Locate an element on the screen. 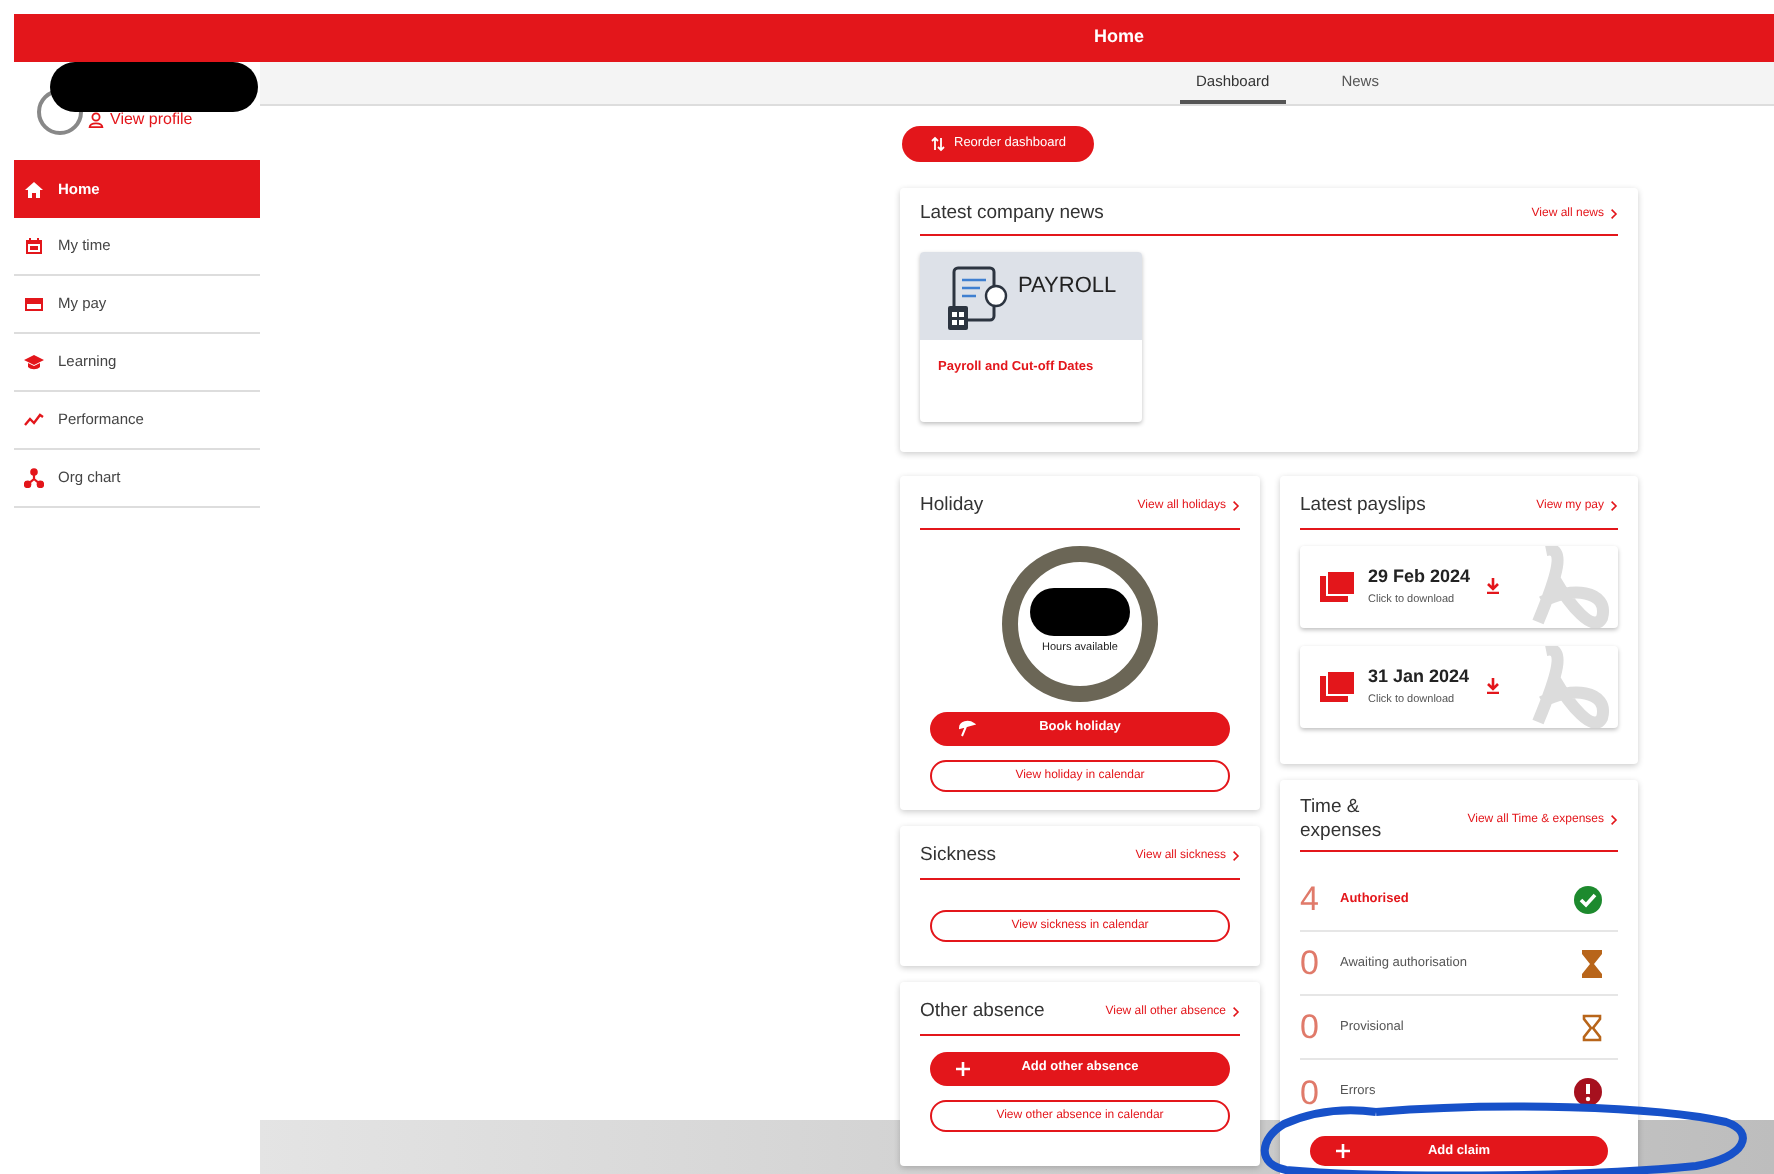 Image resolution: width=1774 pixels, height=1174 pixels. redaction-mark is located at coordinates (1080, 612).